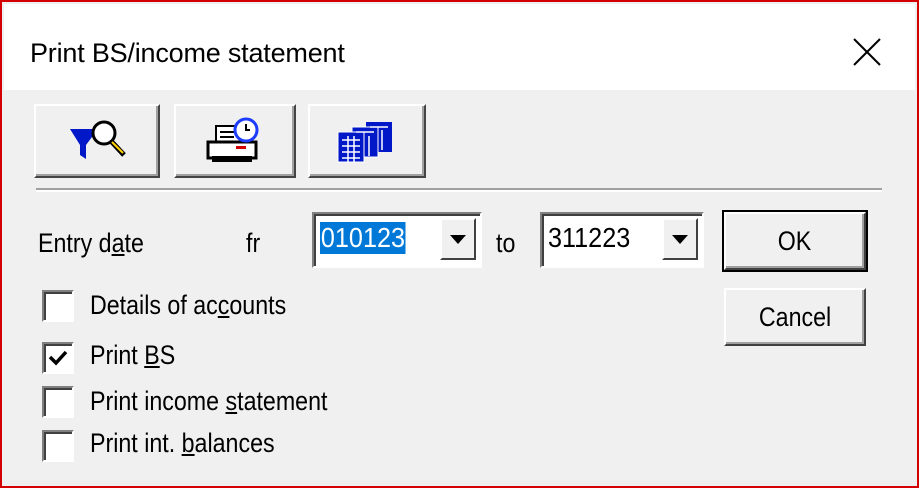 The height and width of the screenshot is (488, 919). What do you see at coordinates (182, 443) in the screenshot?
I see `print-int-balances-label: Print int. balances` at bounding box center [182, 443].